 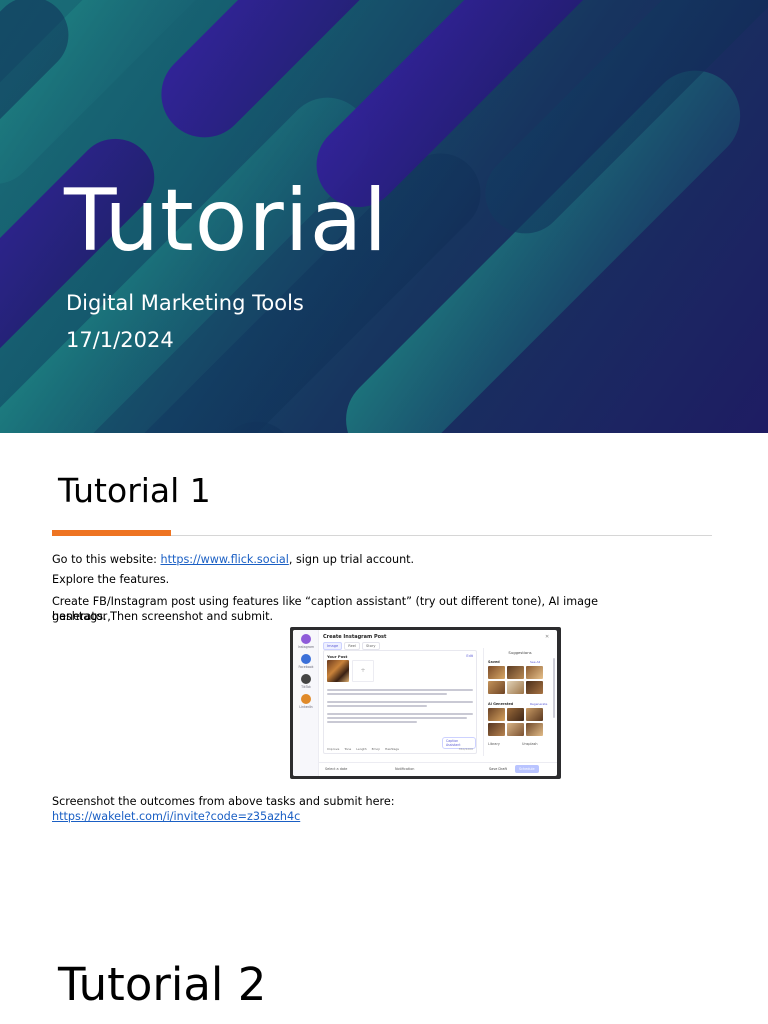 I want to click on rail-instagram: Instagram, so click(x=306, y=641).